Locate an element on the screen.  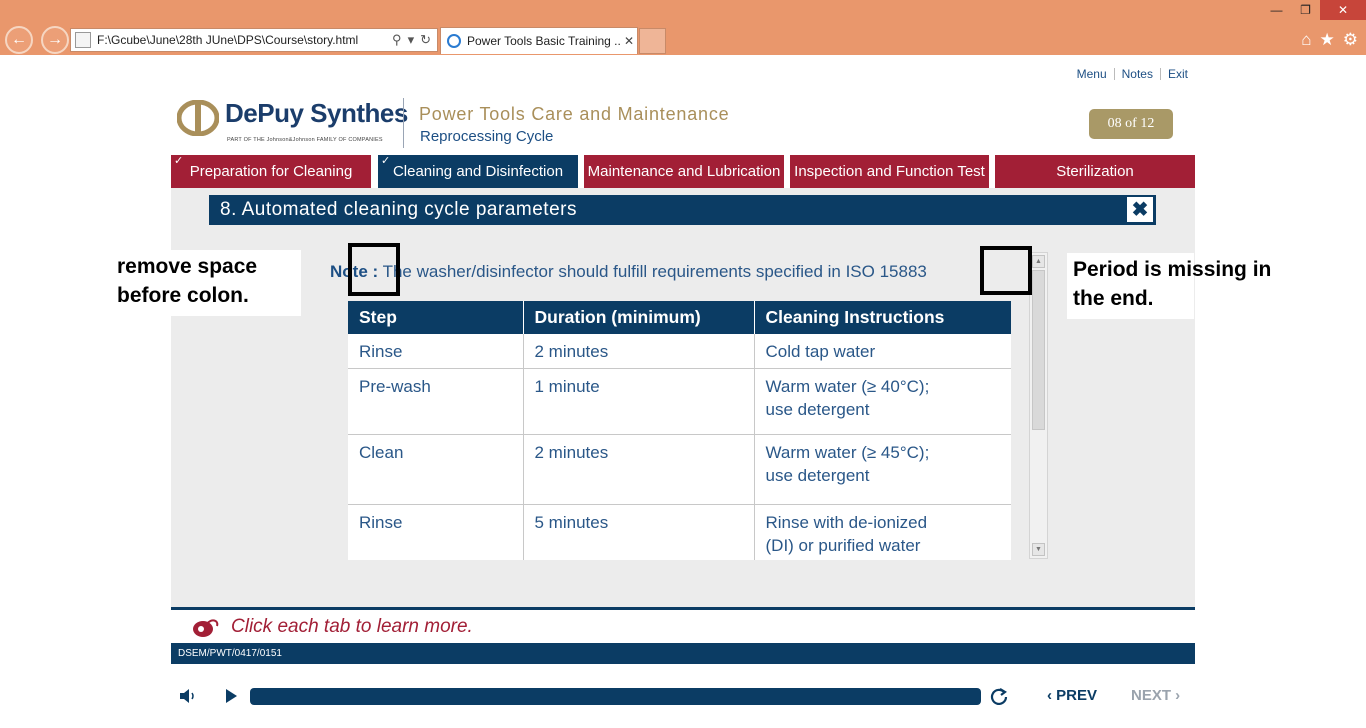
table-cell: Pre-wash is located at coordinates (436, 401).